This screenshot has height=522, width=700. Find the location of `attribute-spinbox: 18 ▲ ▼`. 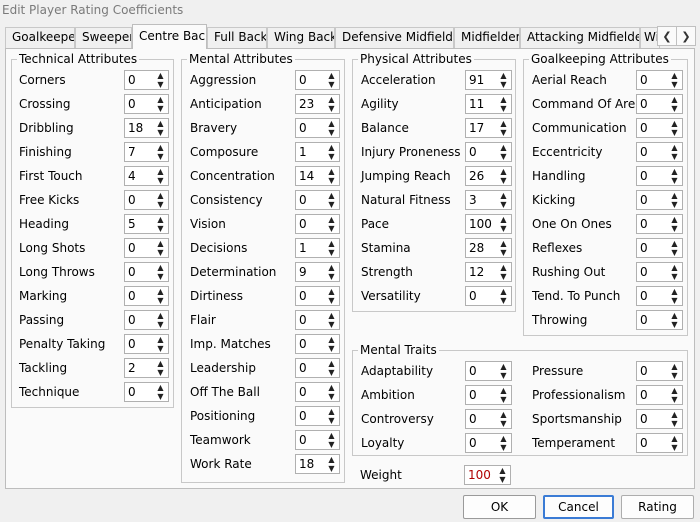

attribute-spinbox: 18 ▲ ▼ is located at coordinates (317, 464).